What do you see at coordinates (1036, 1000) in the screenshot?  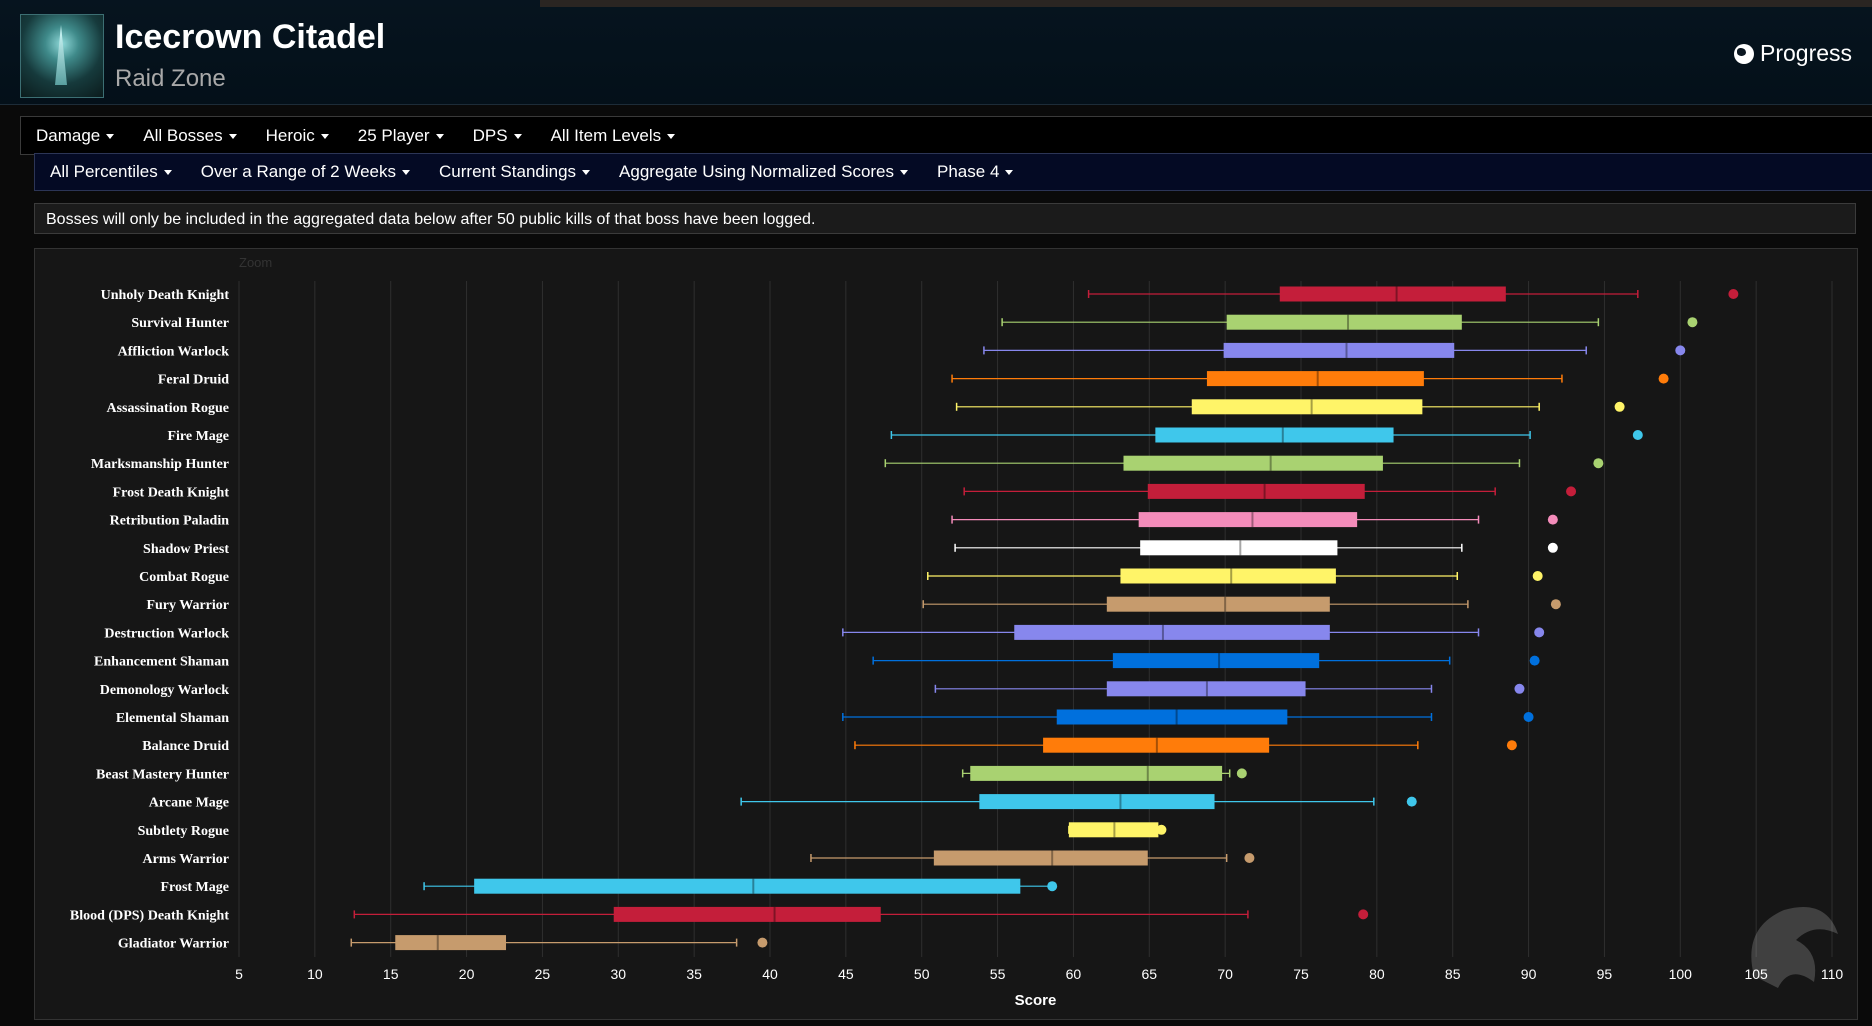 I see `chart-x-axis-title: Score` at bounding box center [1036, 1000].